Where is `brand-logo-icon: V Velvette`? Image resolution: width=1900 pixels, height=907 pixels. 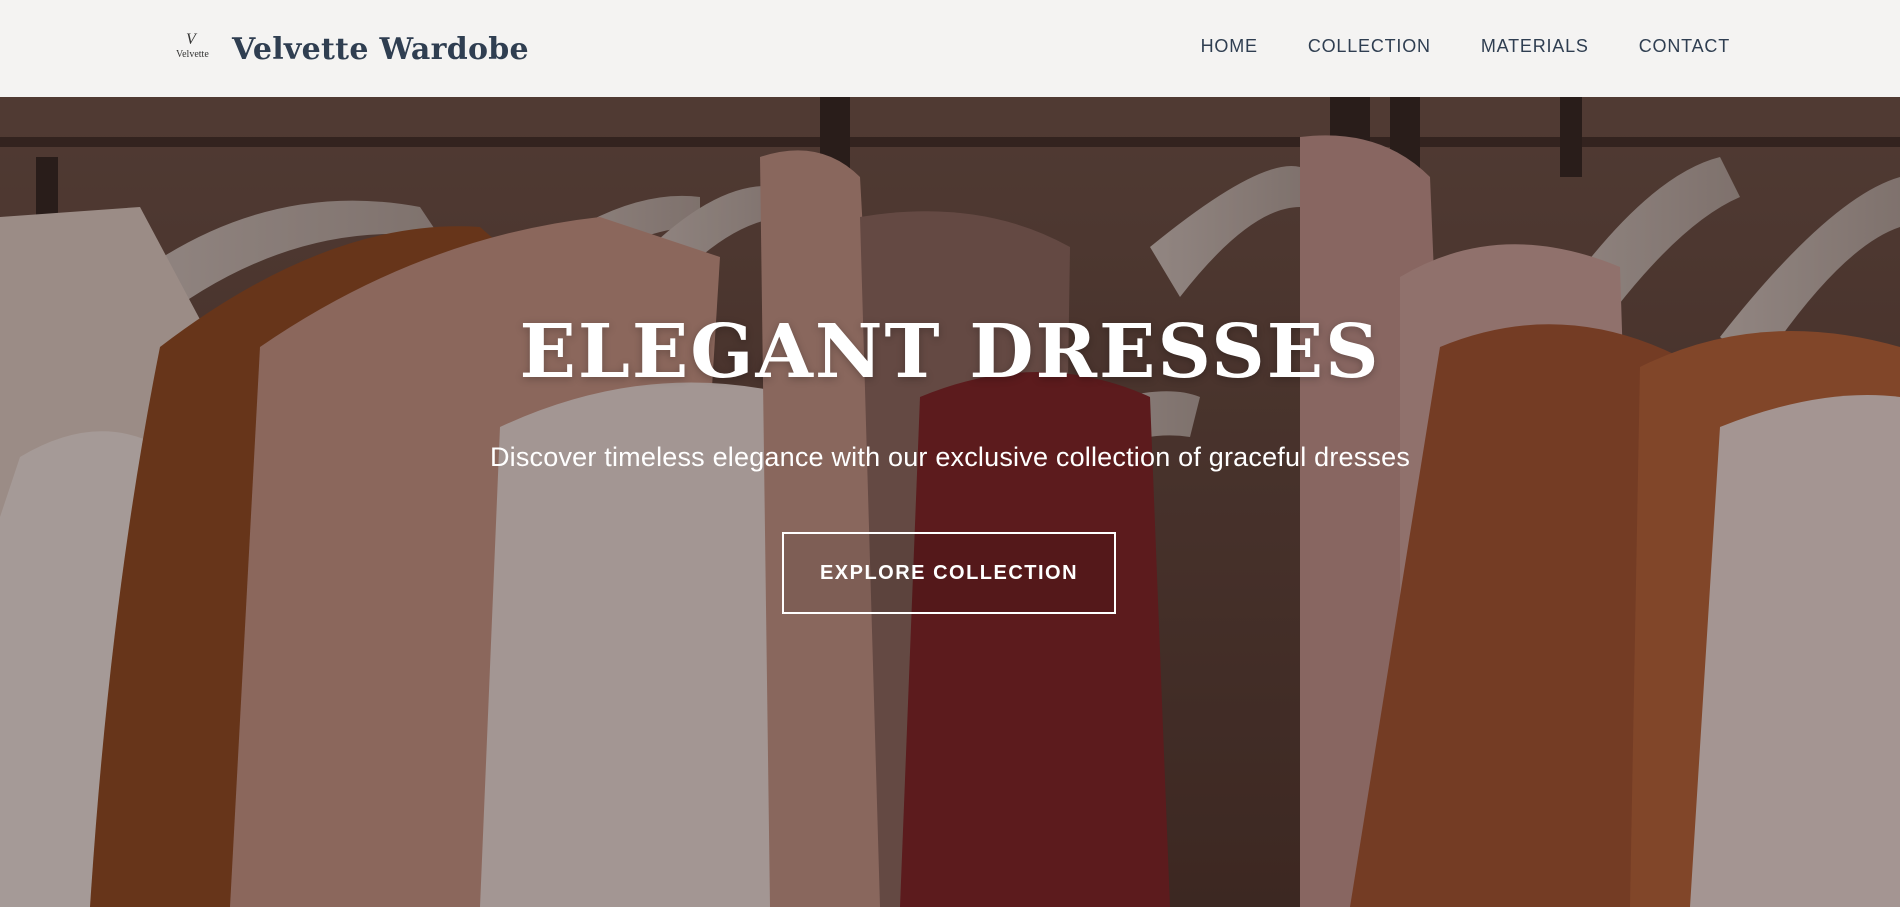
brand-logo-icon: V Velvette is located at coordinates (196, 49).